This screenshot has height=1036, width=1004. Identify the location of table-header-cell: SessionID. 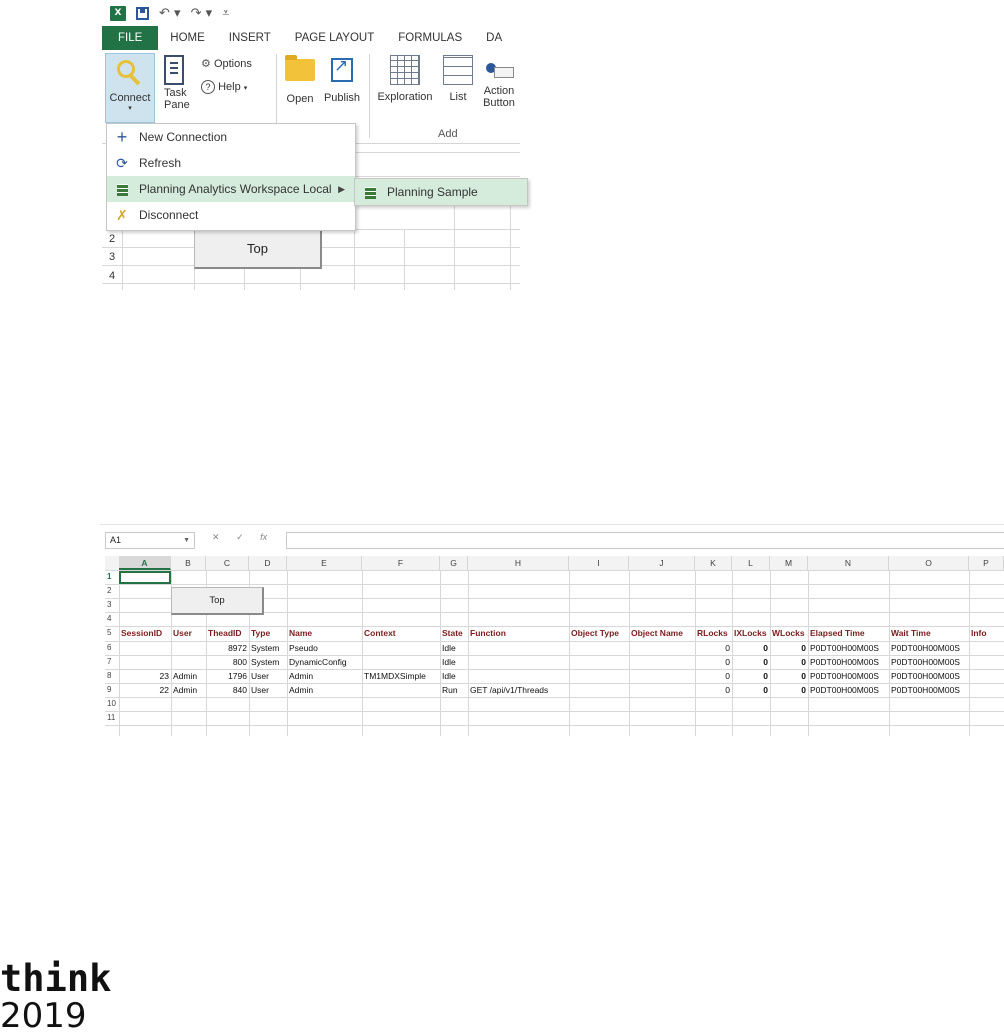
(145, 633).